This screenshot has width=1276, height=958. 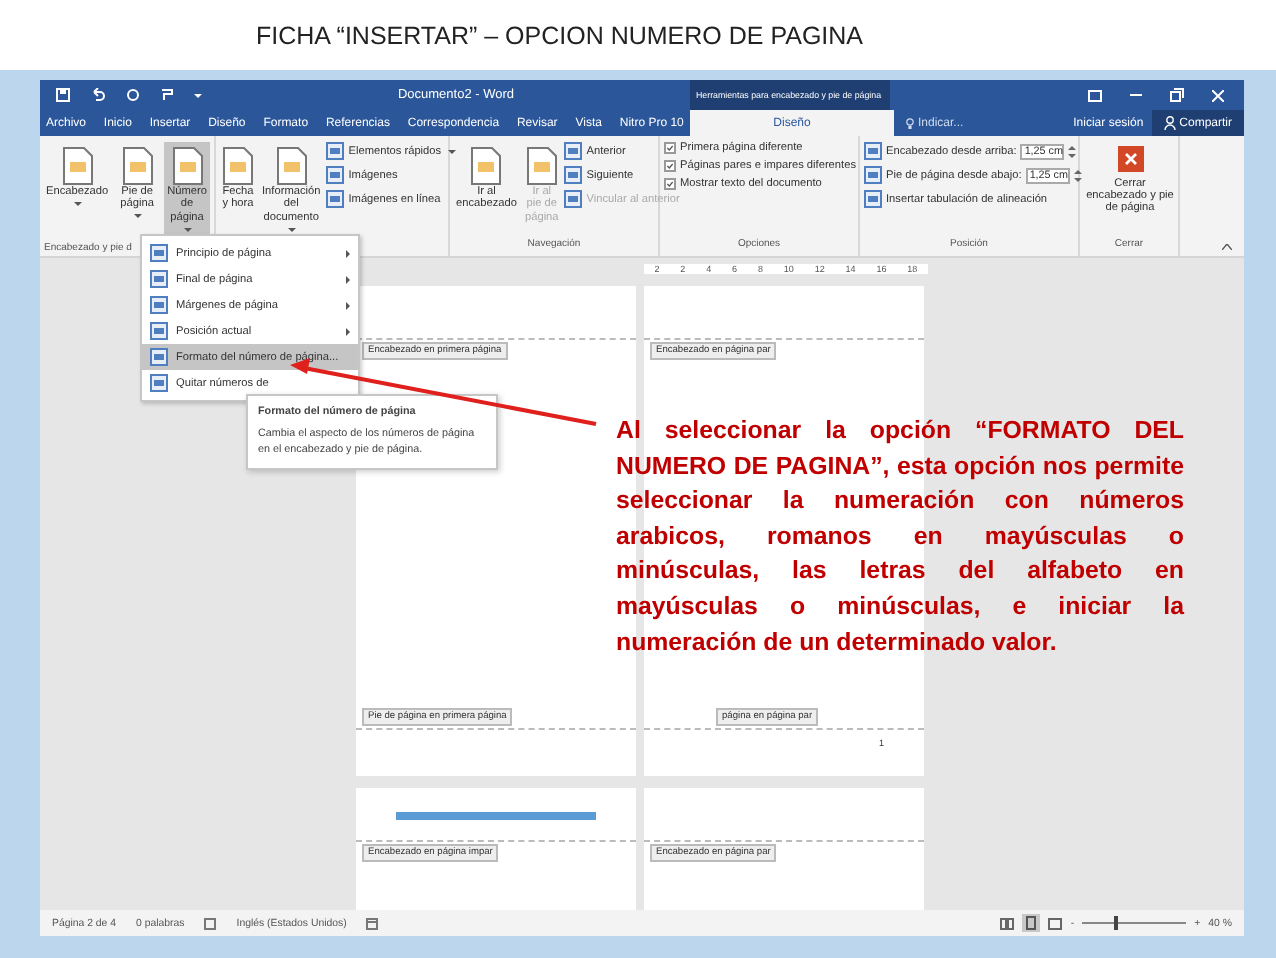 I want to click on restore-icon, so click(x=1177, y=95).